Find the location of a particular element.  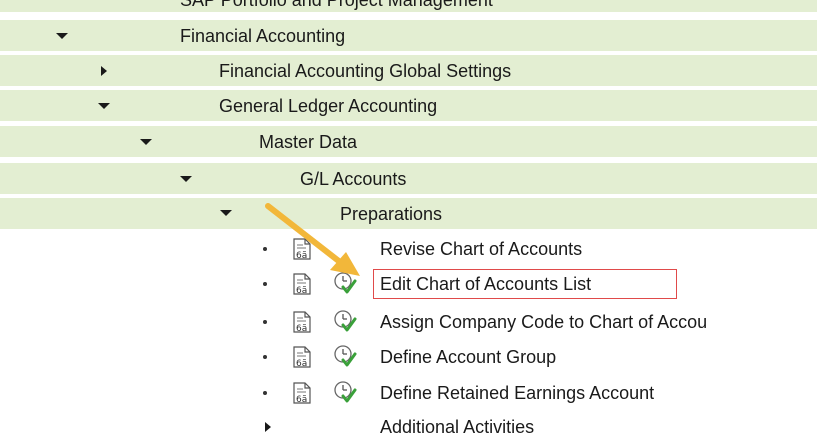

tree-row-revise-coa: 6ã Revise Chart of Accounts is located at coordinates (408, 249).